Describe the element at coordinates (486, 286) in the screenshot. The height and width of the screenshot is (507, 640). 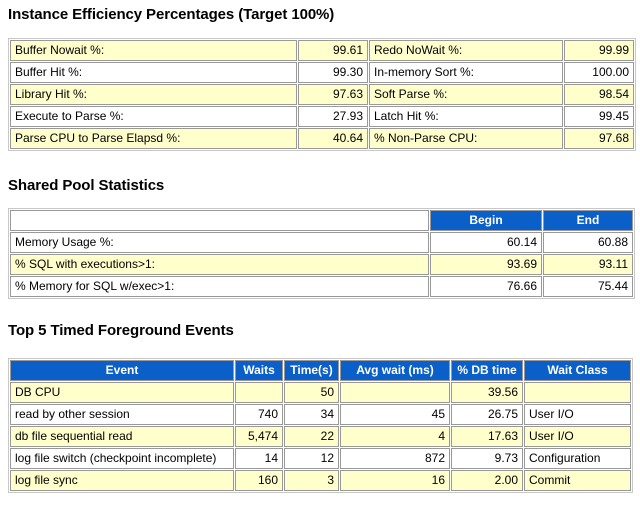
I see `shared-pool-begin-2: 76.66` at that location.